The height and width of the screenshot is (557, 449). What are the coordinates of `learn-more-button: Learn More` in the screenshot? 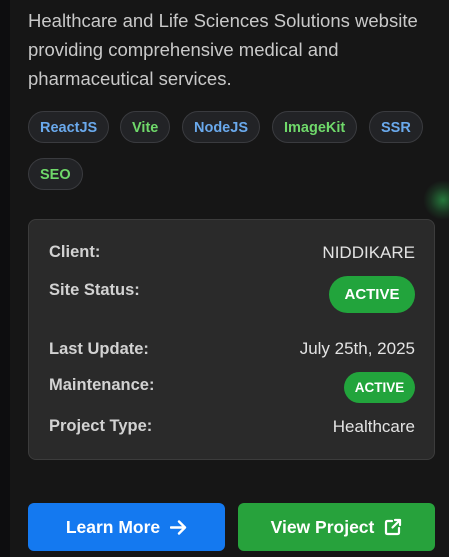 It's located at (126, 527).